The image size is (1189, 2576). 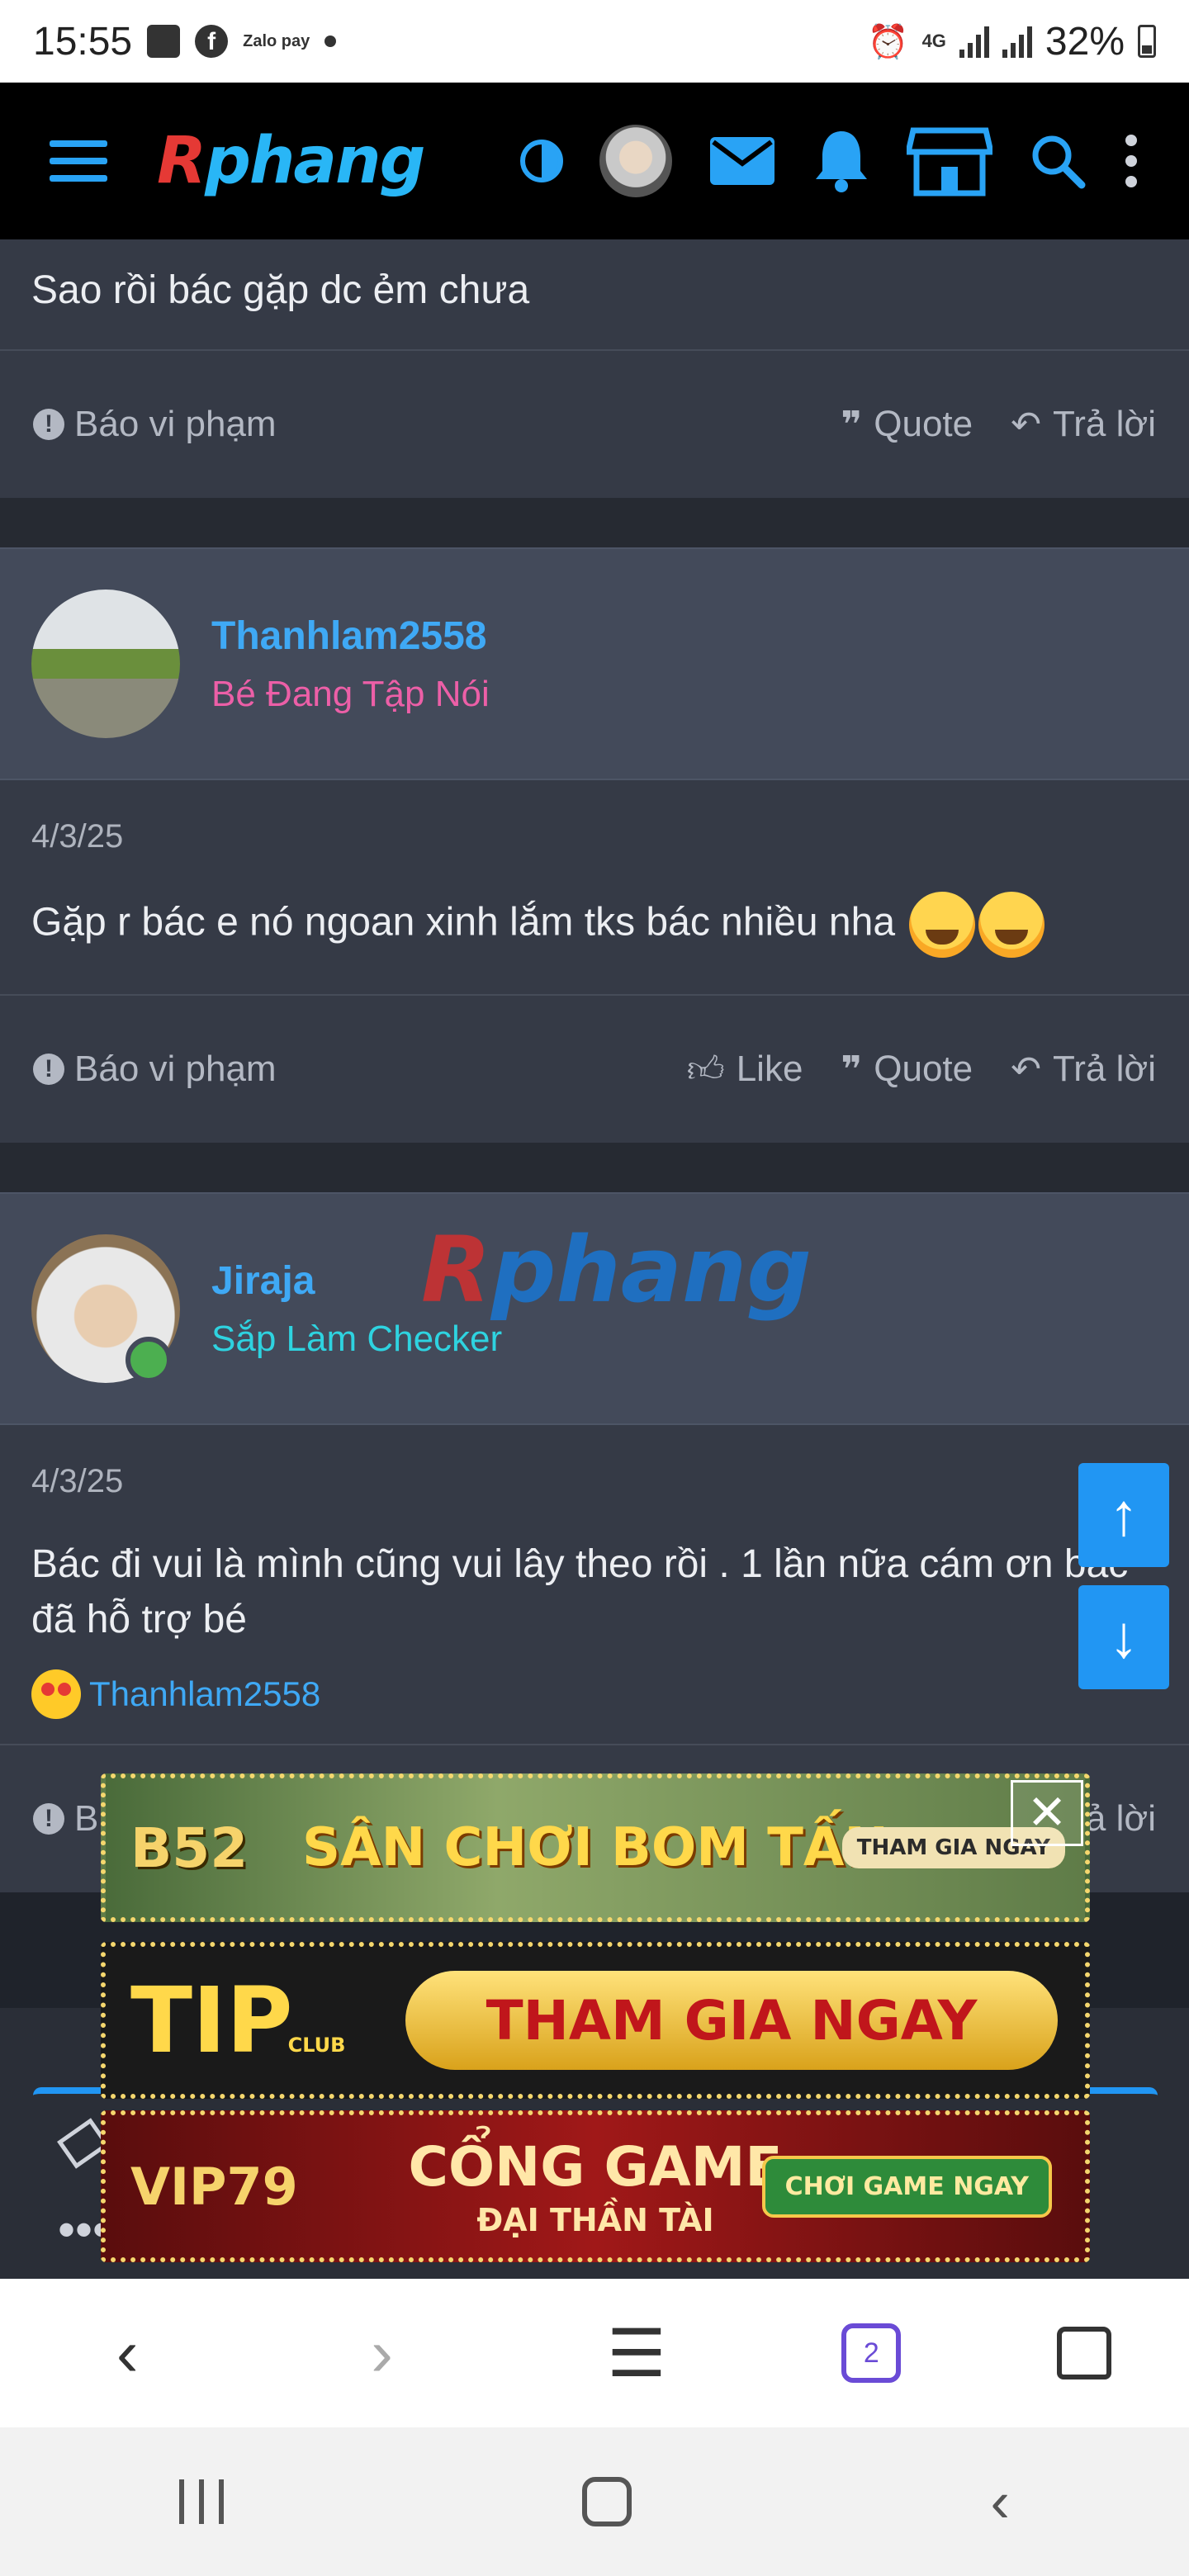 I want to click on ad-headline: CỔNG GAME ĐẠI THẦN TÀI, so click(x=595, y=2186).